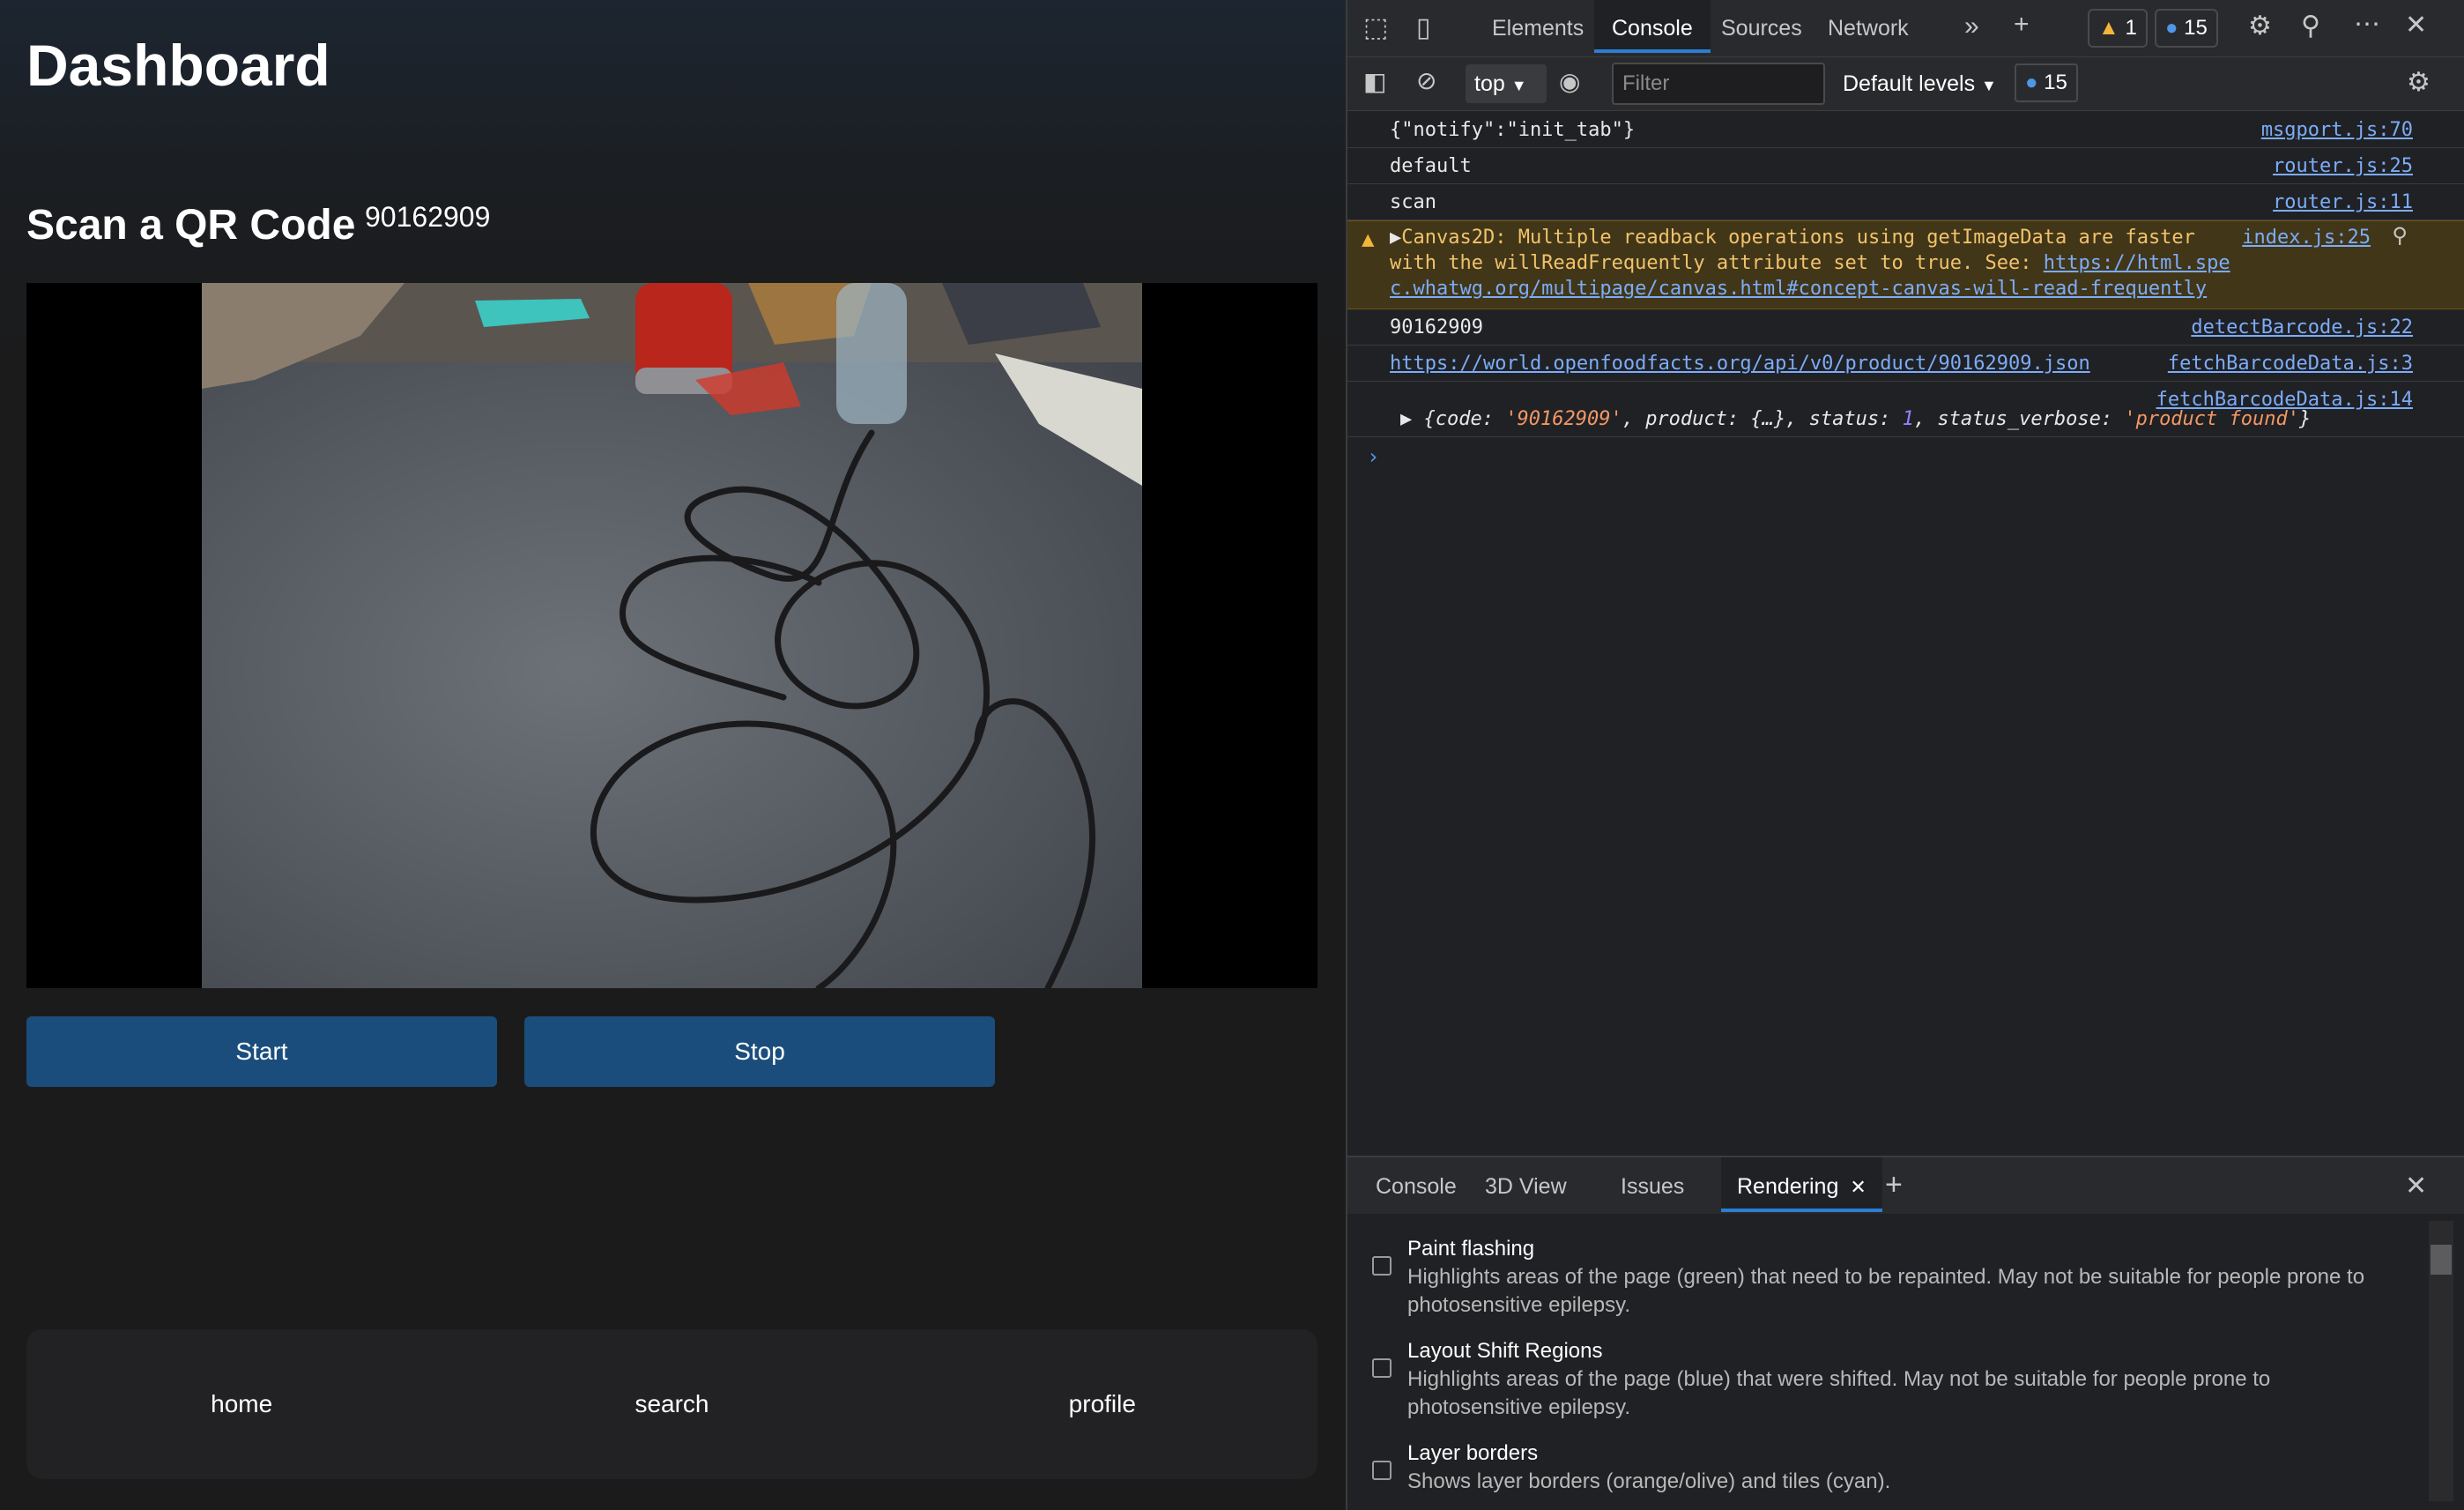 The width and height of the screenshot is (2464, 1510). What do you see at coordinates (1382, 1266) in the screenshot?
I see `paint-flashing-checkbox` at bounding box center [1382, 1266].